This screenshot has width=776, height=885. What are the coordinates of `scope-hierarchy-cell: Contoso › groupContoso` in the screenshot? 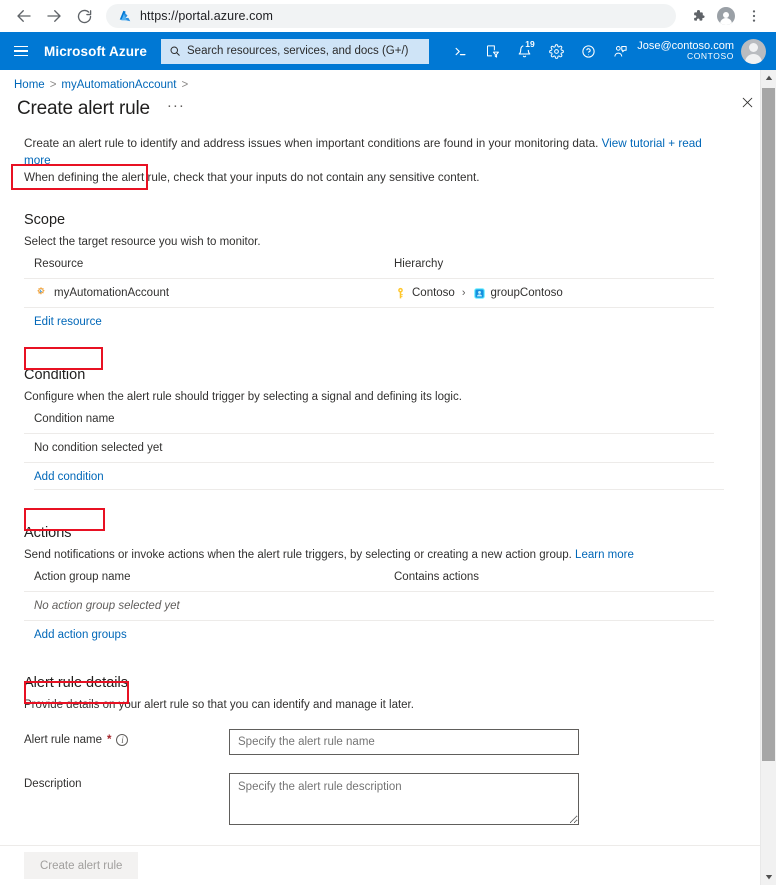 It's located at (554, 293).